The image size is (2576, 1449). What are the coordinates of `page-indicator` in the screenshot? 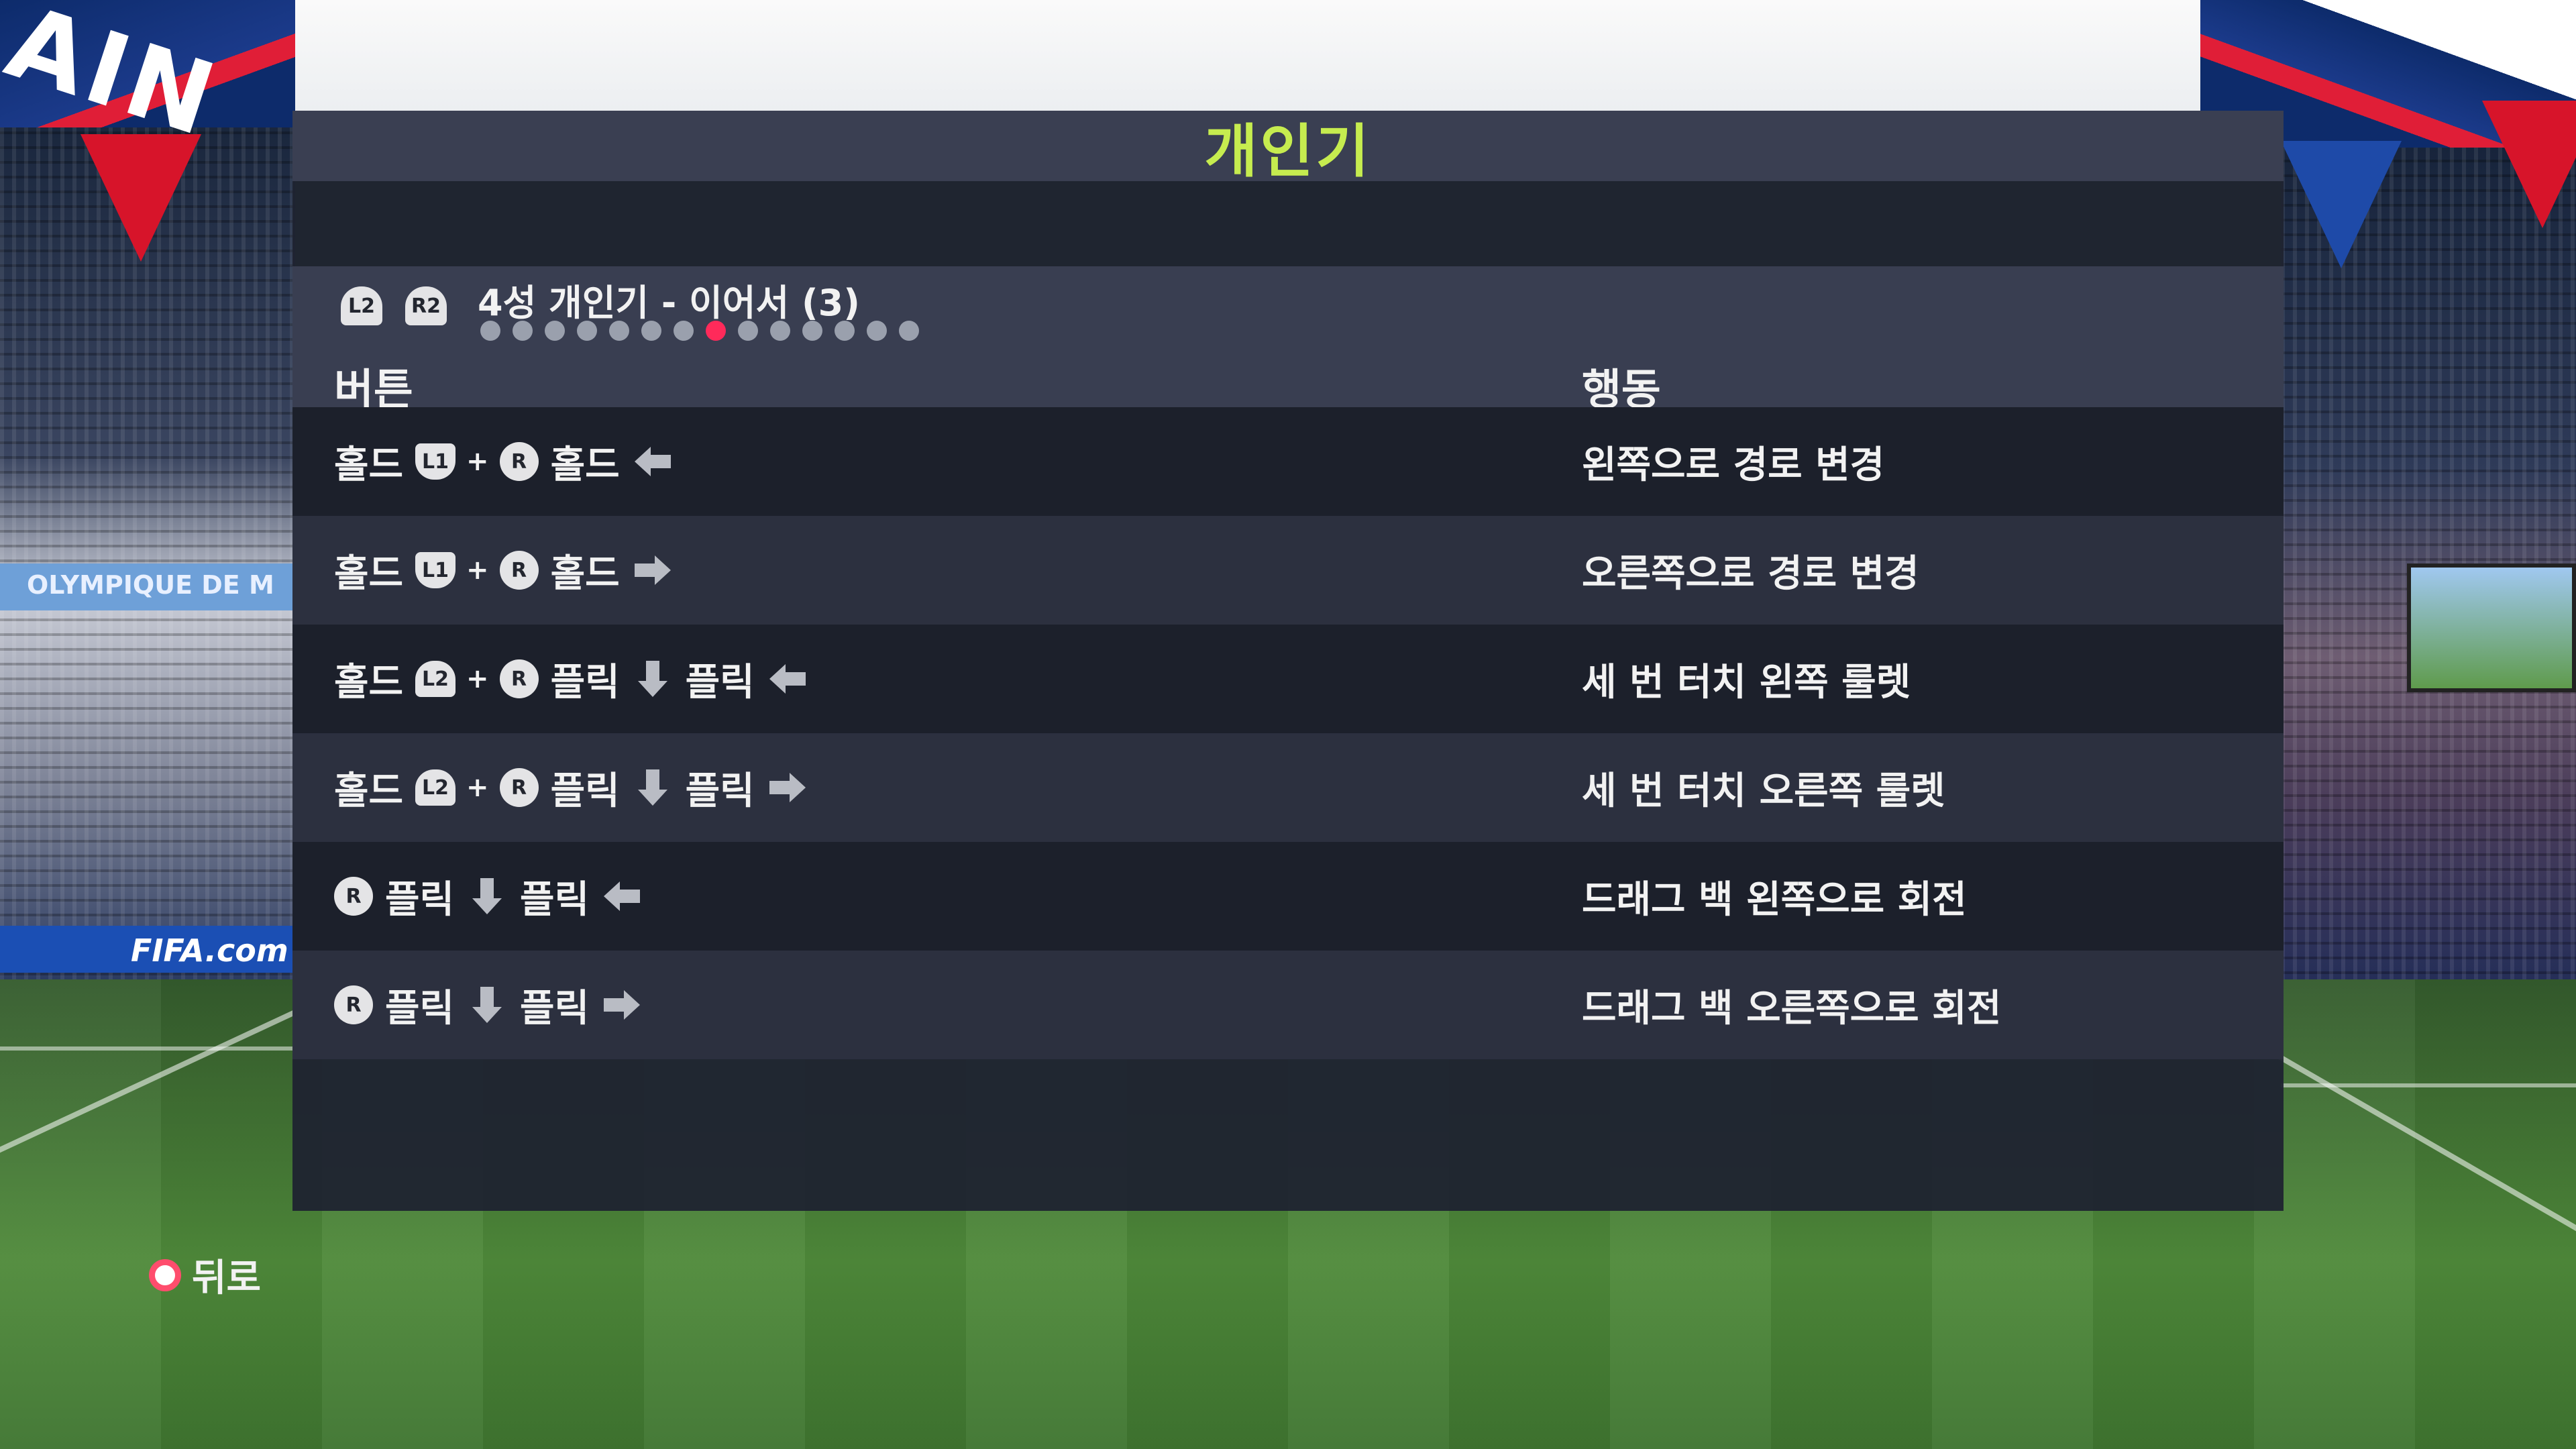 It's located at (699, 331).